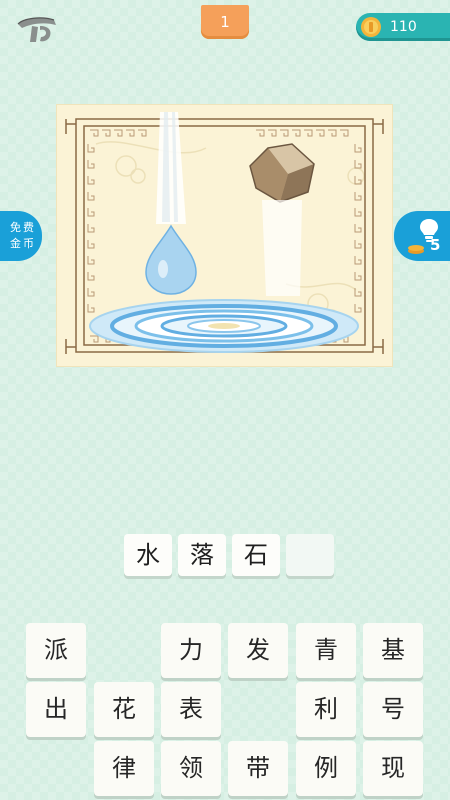  I want to click on char-key: 力, so click(191, 650).